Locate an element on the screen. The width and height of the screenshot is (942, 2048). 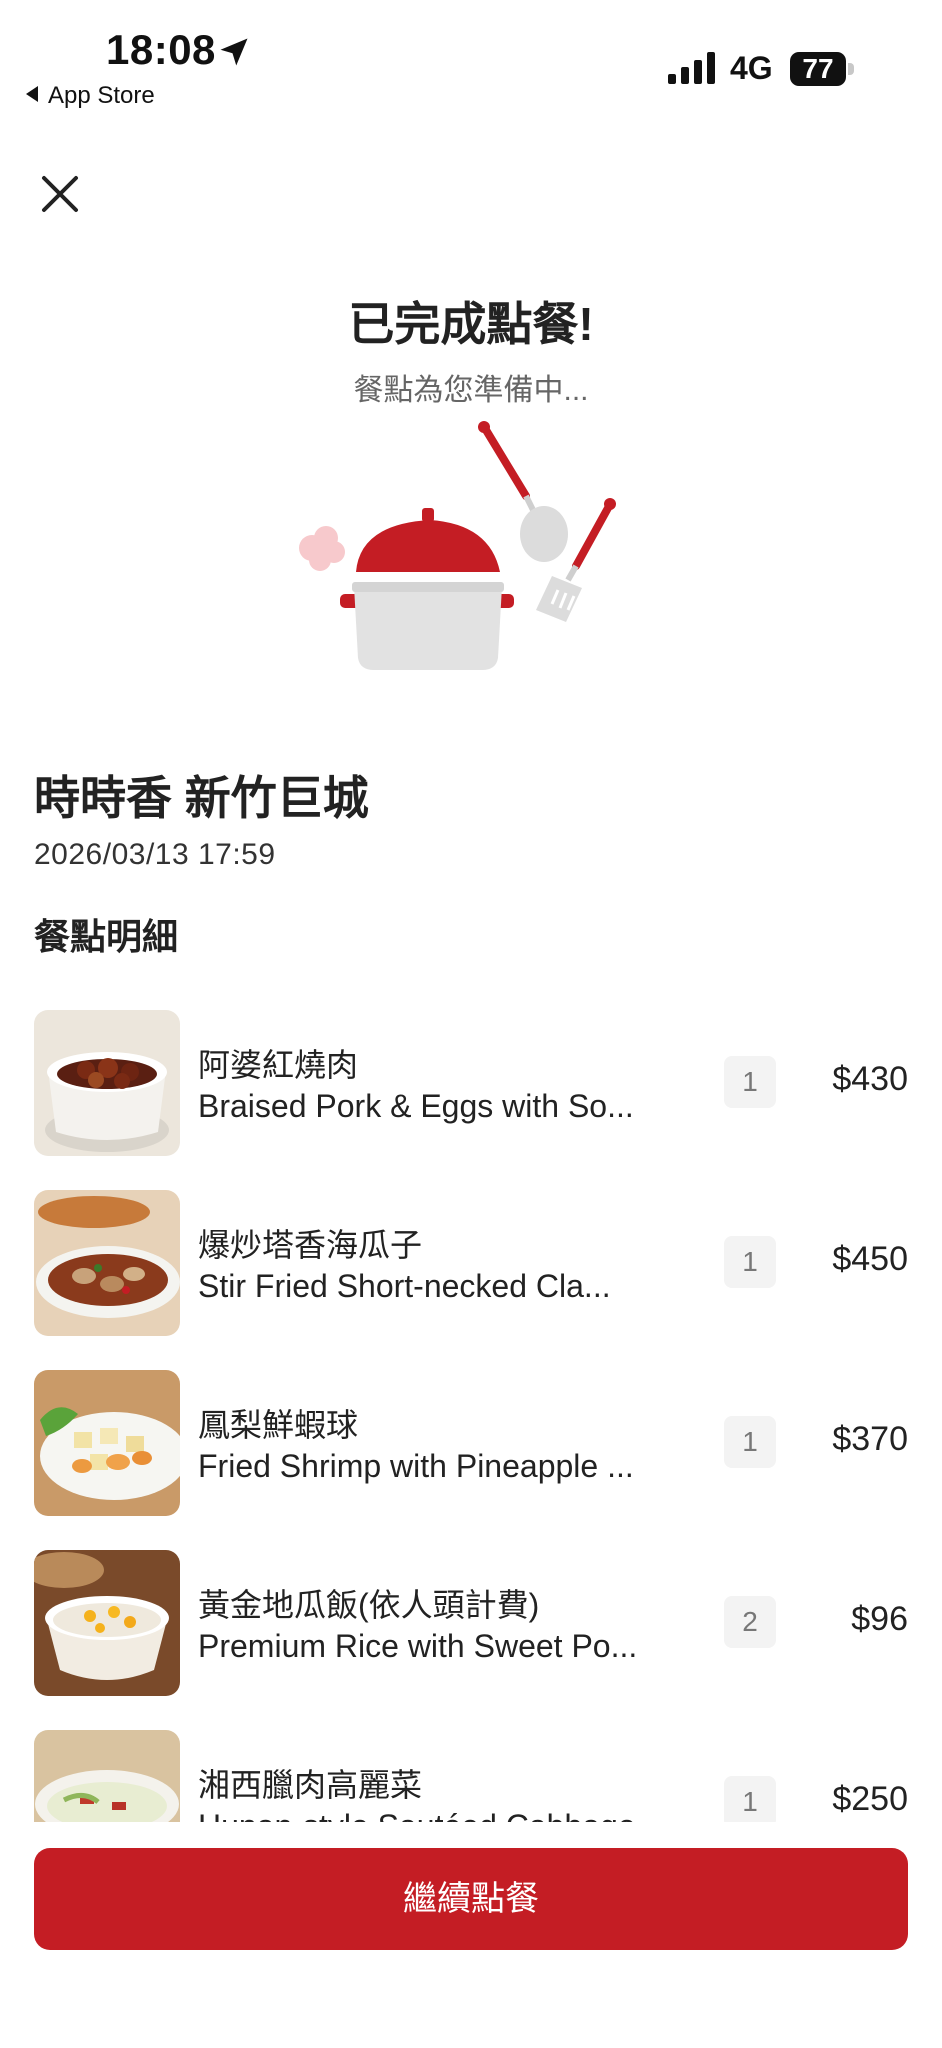
item-name-en: Hunan-style Sautéed Cabbage is located at coordinates (453, 1815).